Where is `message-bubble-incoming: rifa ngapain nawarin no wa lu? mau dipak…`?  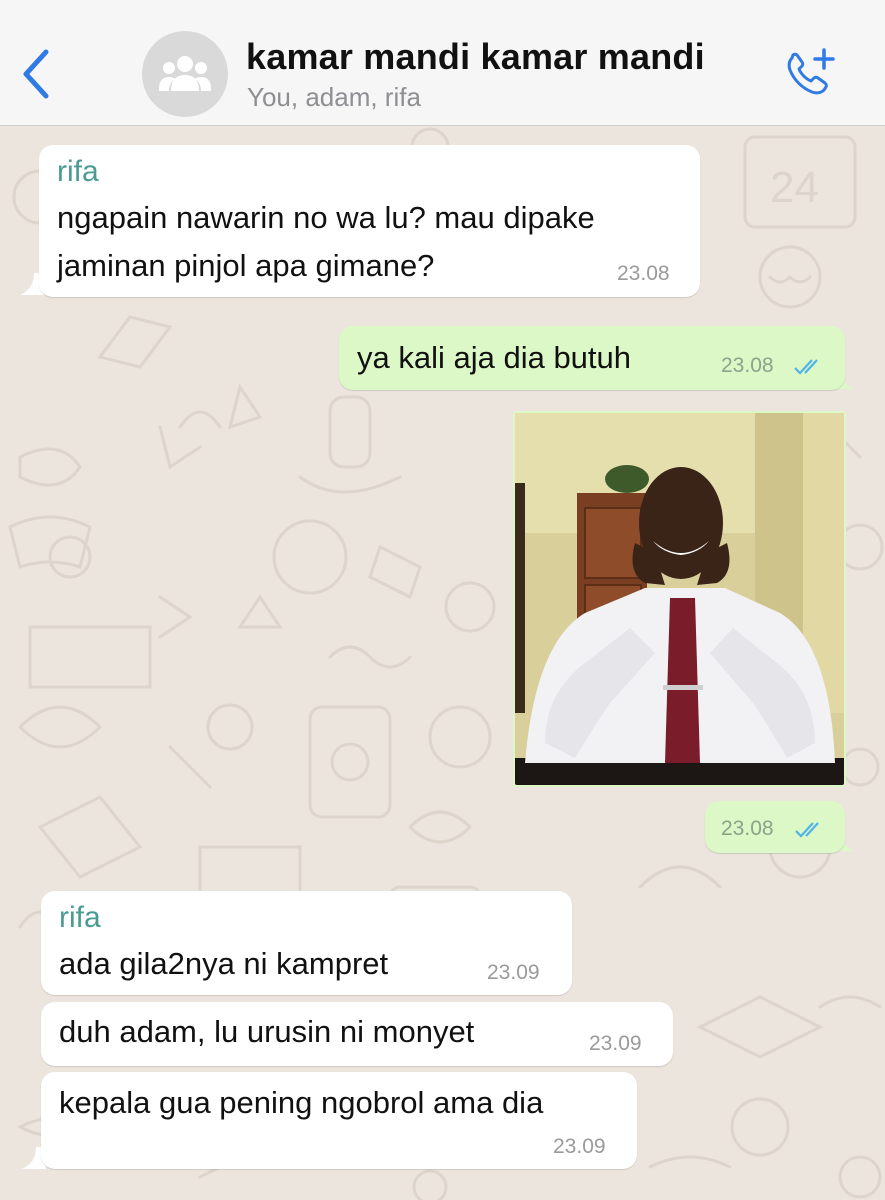
message-bubble-incoming: rifa ngapain nawarin no wa lu? mau dipak… is located at coordinates (369, 221).